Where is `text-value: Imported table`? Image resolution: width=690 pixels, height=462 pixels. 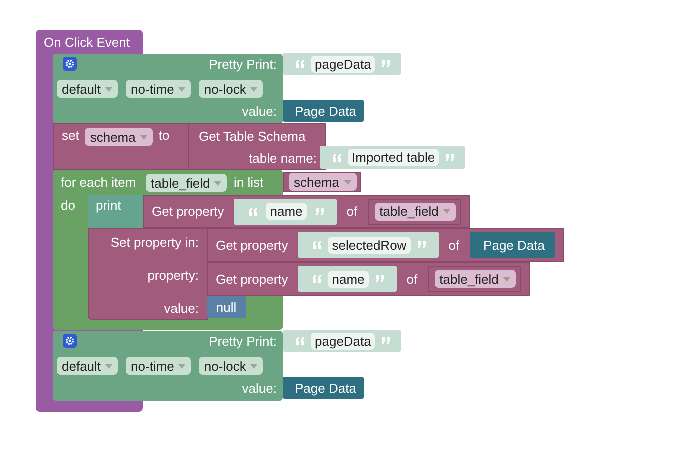 text-value: Imported table is located at coordinates (394, 157).